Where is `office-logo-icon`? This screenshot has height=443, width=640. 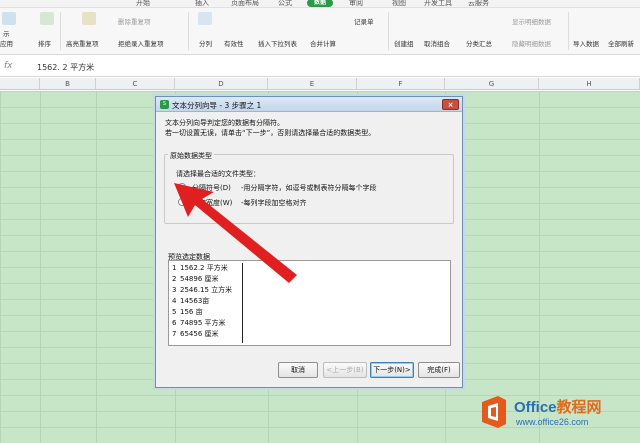
office-logo-icon is located at coordinates (494, 412).